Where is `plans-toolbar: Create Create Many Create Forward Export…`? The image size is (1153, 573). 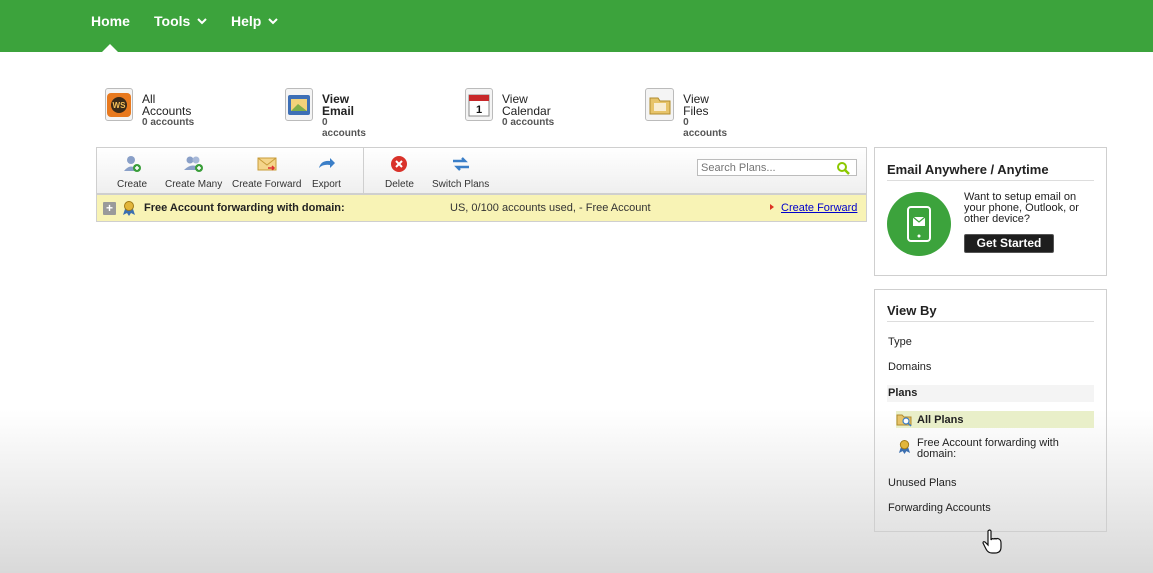
plans-toolbar: Create Create Many Create Forward Export… is located at coordinates (481, 170).